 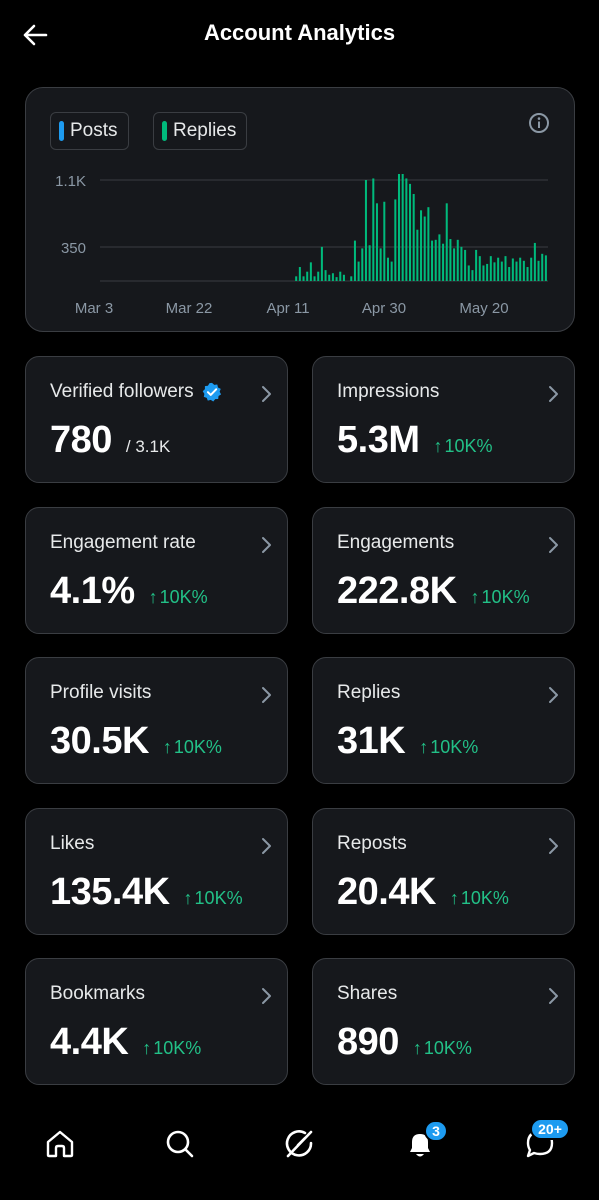 I want to click on metric-label: Engagement rate, so click(x=123, y=543).